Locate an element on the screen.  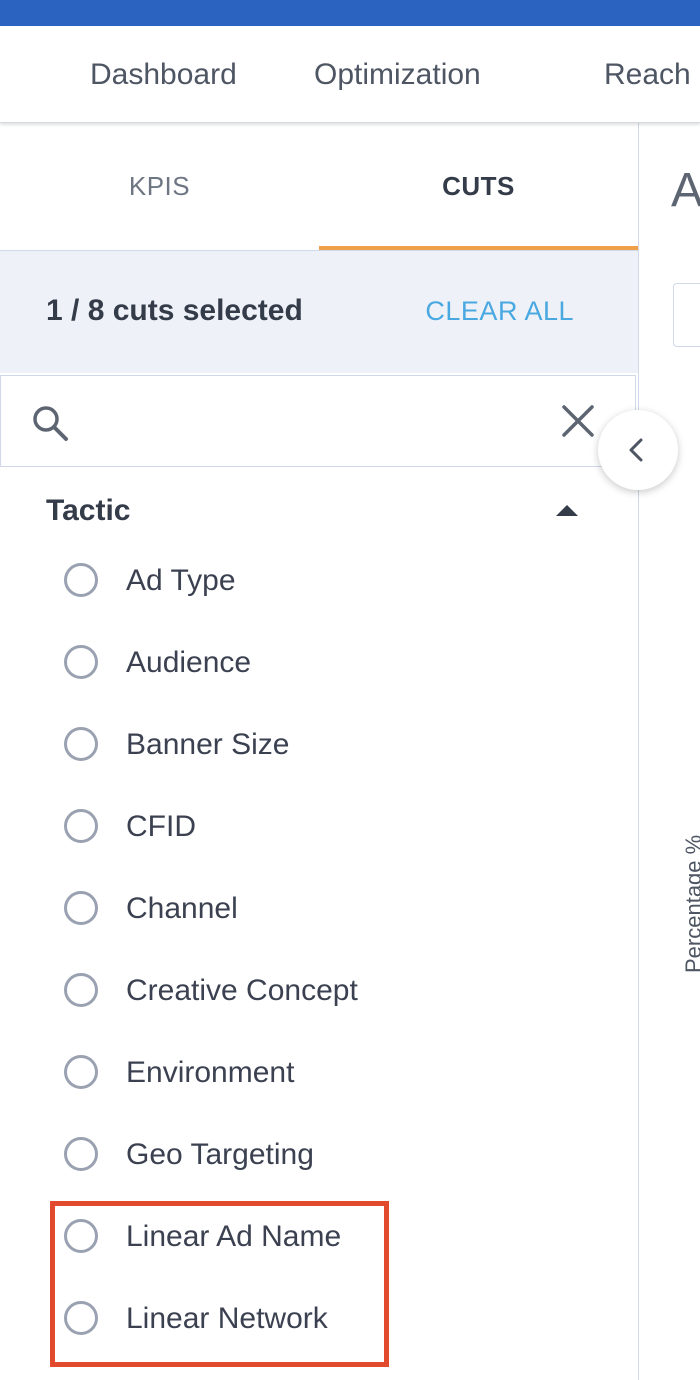
cuts-search-box is located at coordinates (318, 421).